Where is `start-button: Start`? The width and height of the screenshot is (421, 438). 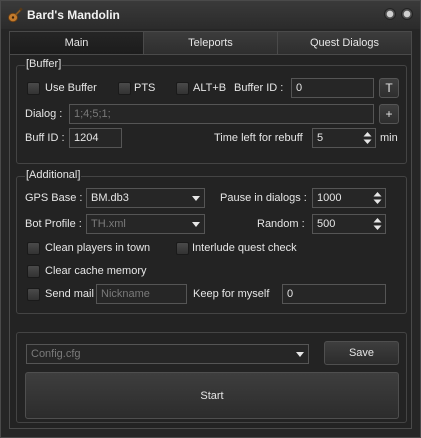
start-button: Start is located at coordinates (212, 395).